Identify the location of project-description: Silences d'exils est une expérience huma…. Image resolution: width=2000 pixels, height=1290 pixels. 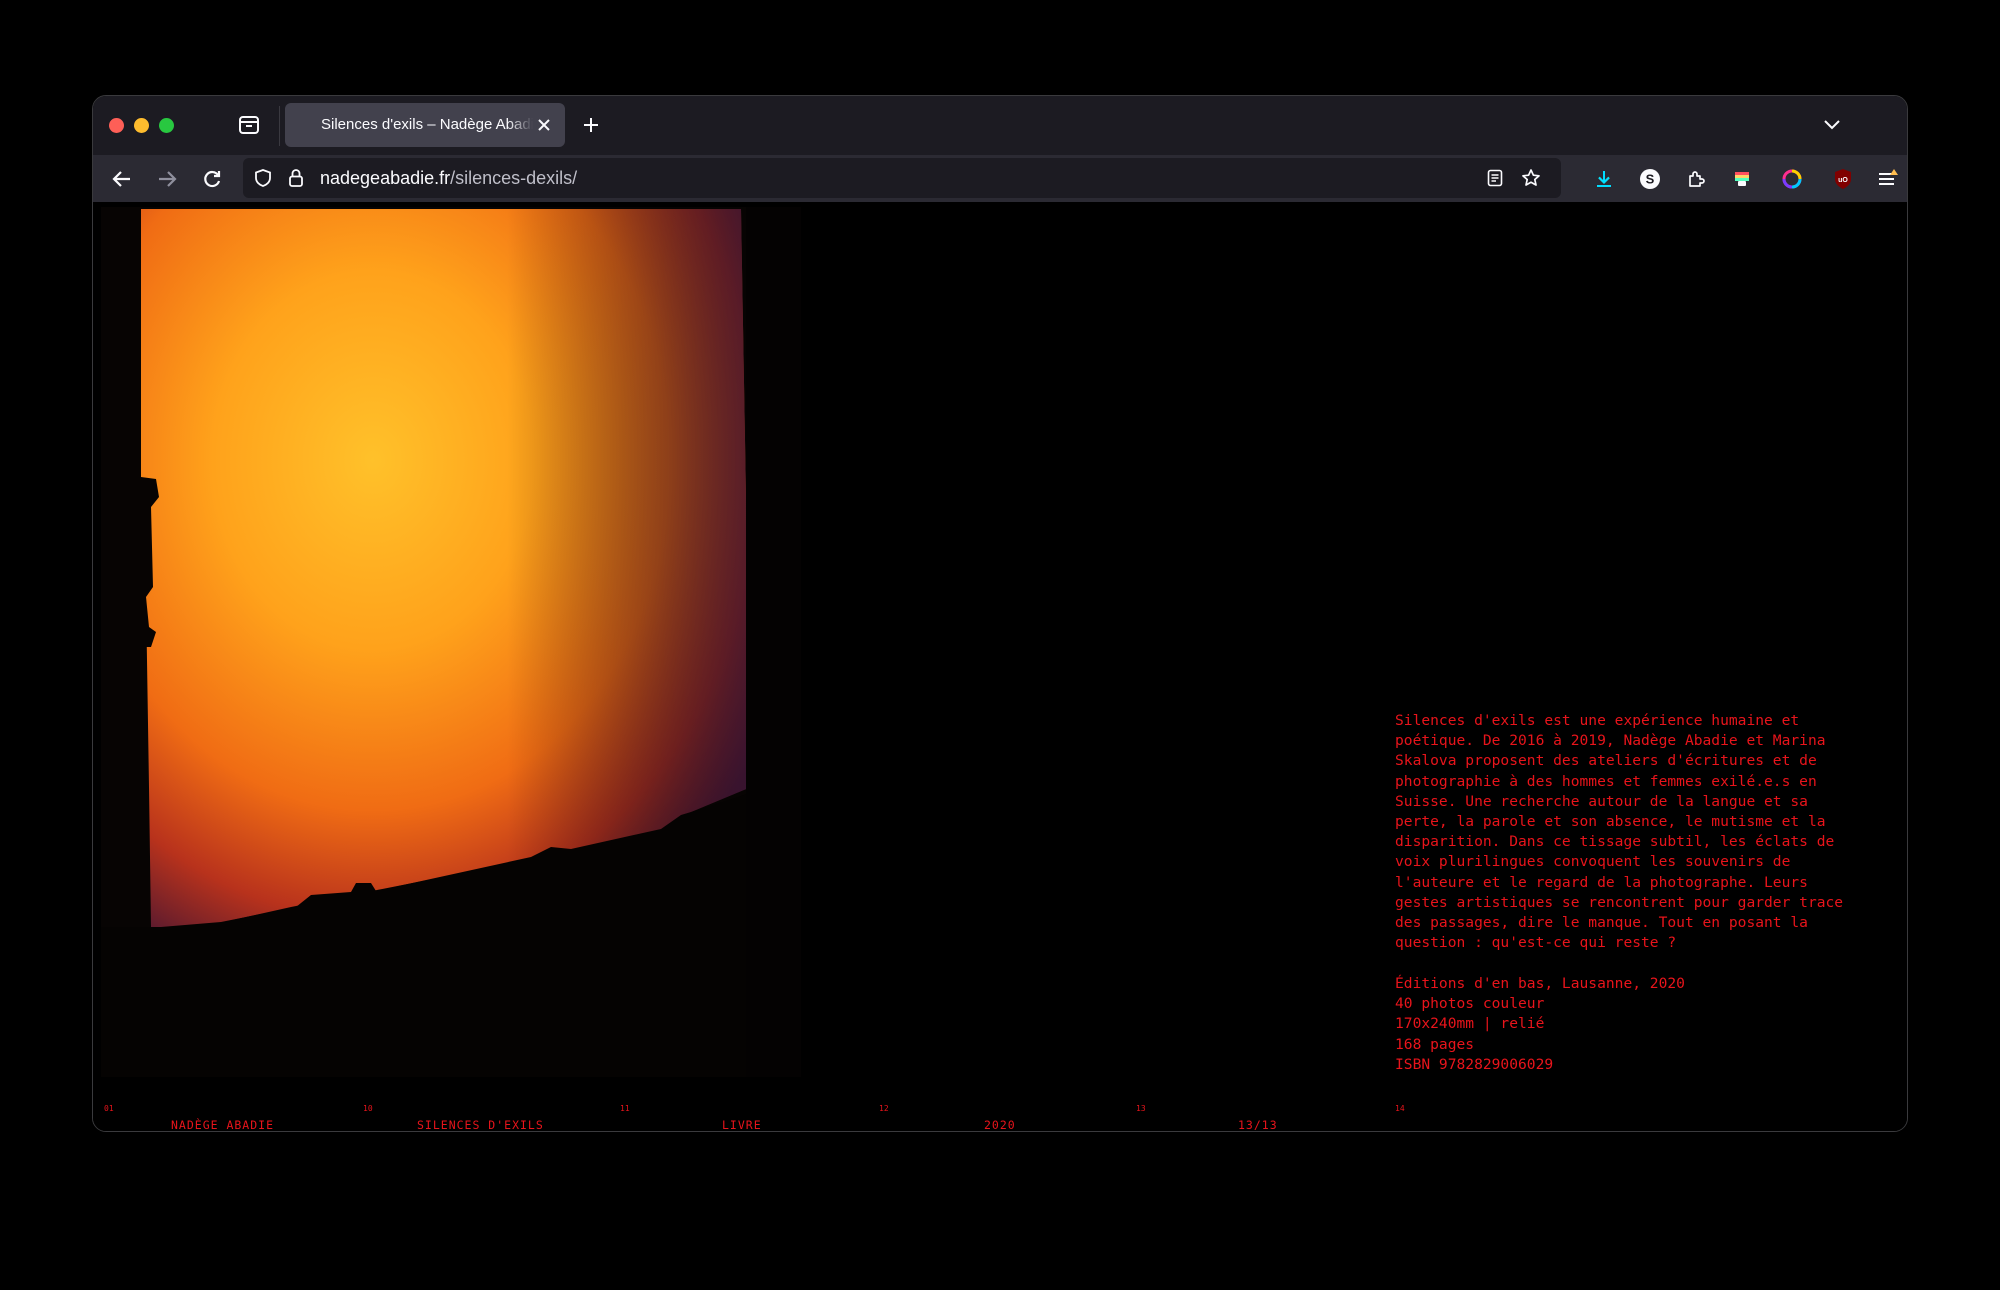
(1619, 832).